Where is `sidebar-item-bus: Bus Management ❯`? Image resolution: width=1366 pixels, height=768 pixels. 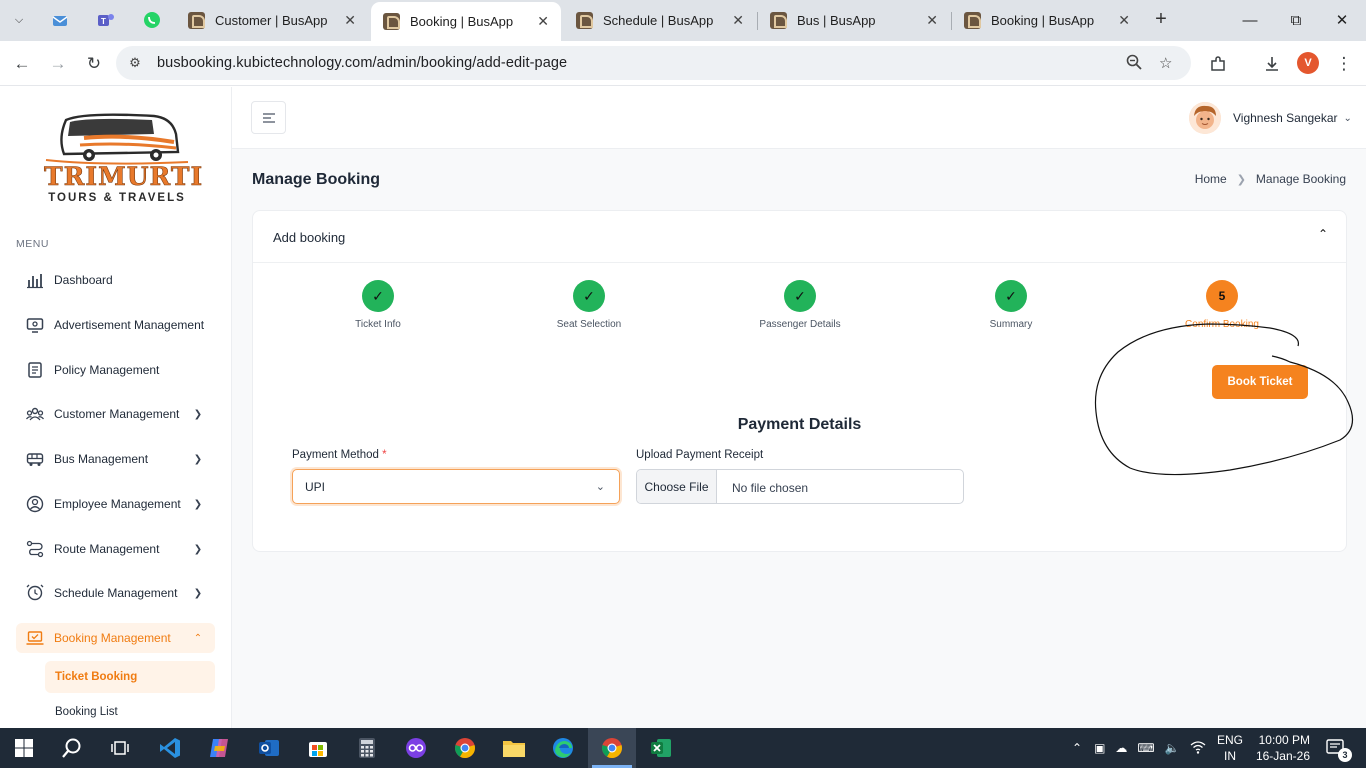 sidebar-item-bus: Bus Management ❯ is located at coordinates (115, 459).